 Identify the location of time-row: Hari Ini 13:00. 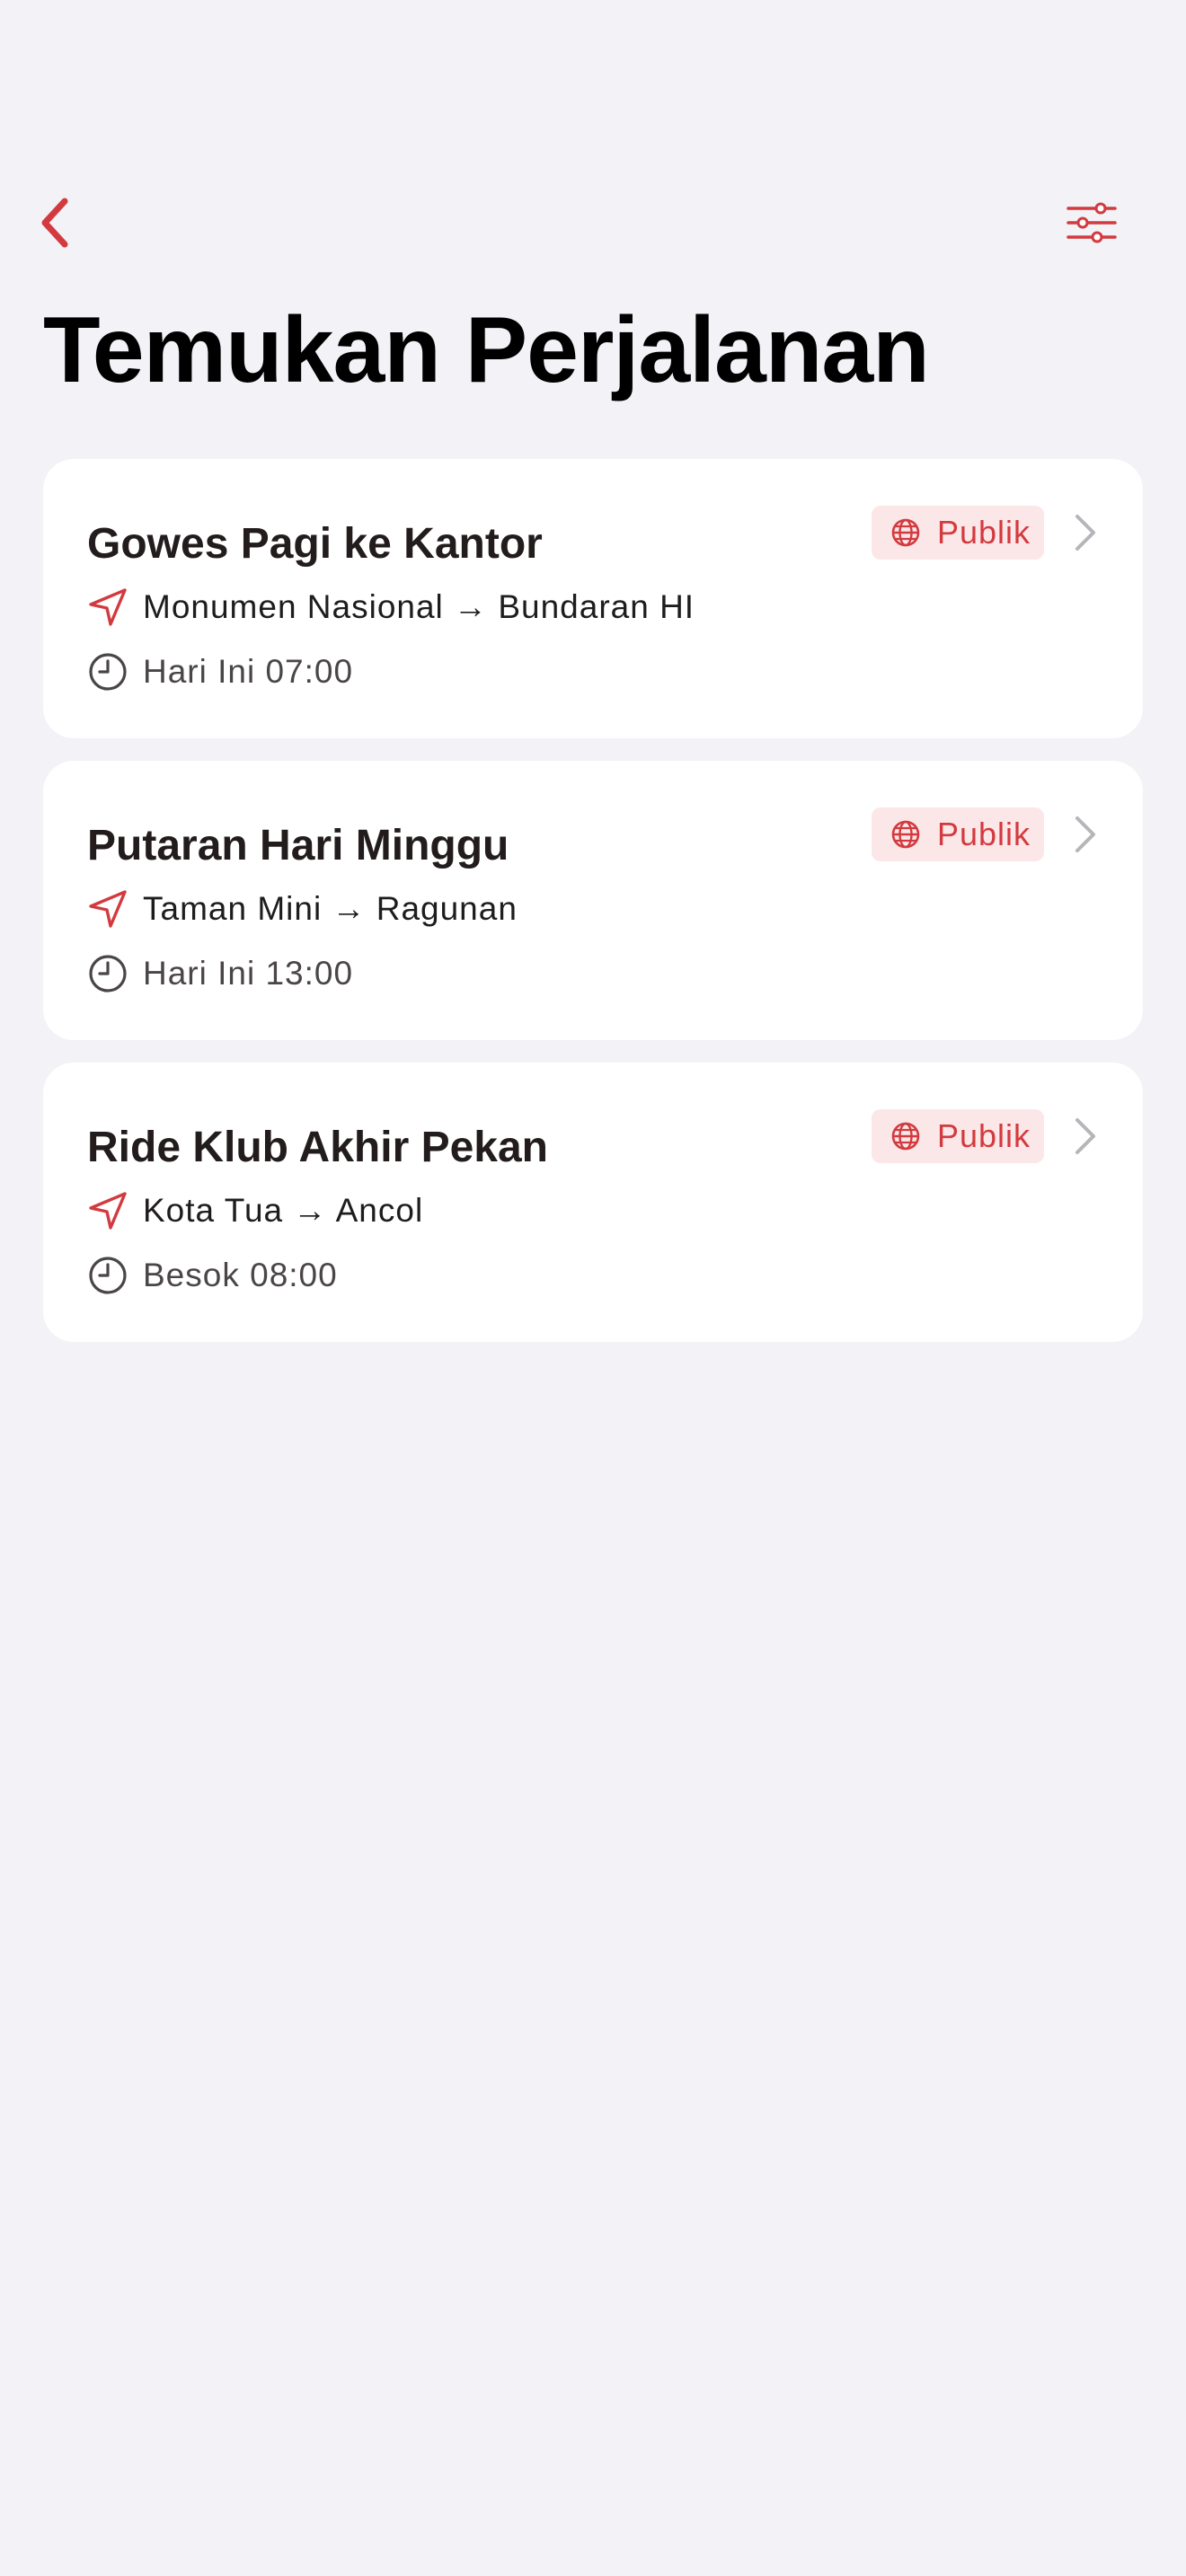
(220, 973).